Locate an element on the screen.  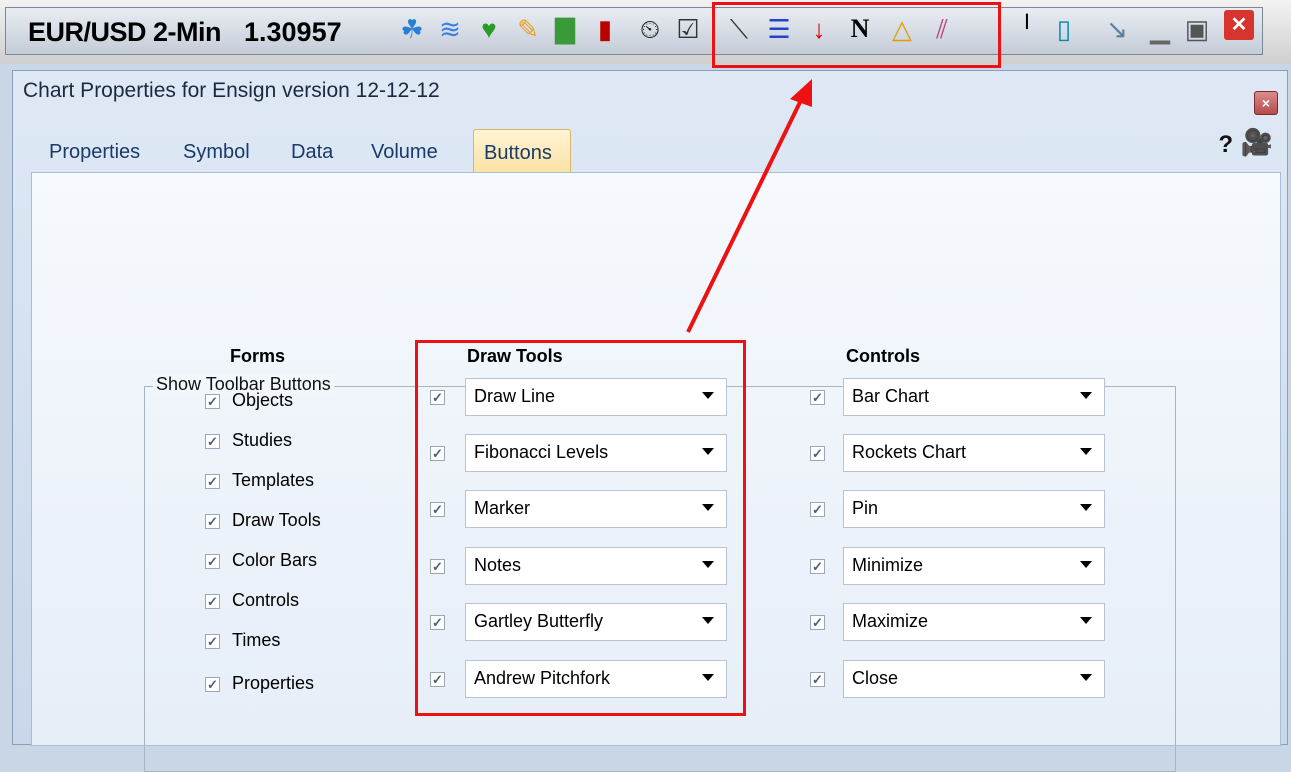
callout-arrow is located at coordinates (749, 206).